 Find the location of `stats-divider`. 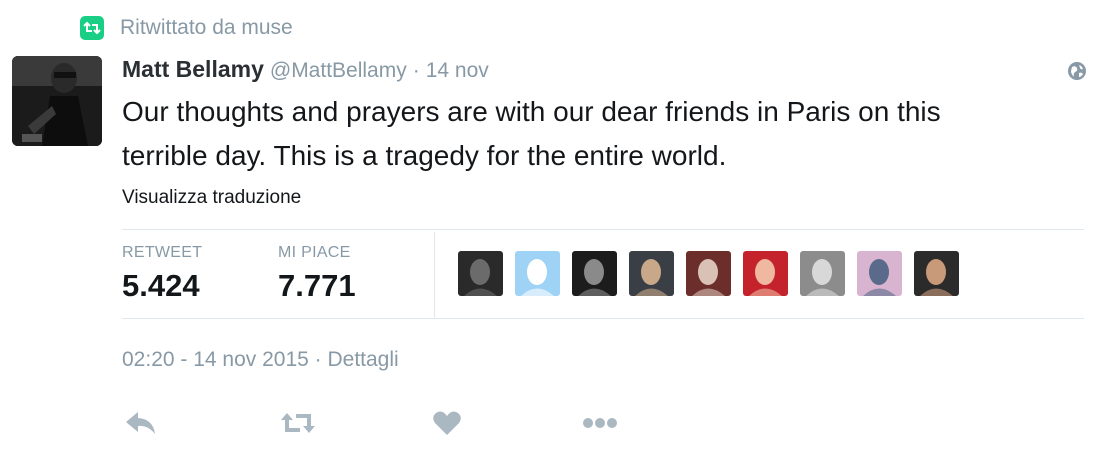

stats-divider is located at coordinates (434, 275).